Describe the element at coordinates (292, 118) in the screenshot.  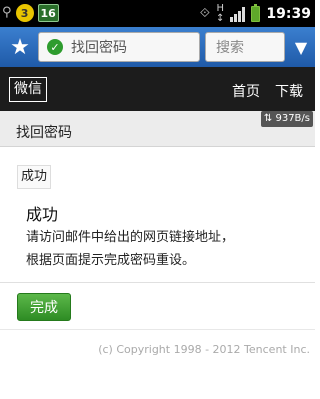
I see `network-speed-value: 937B/s` at that location.